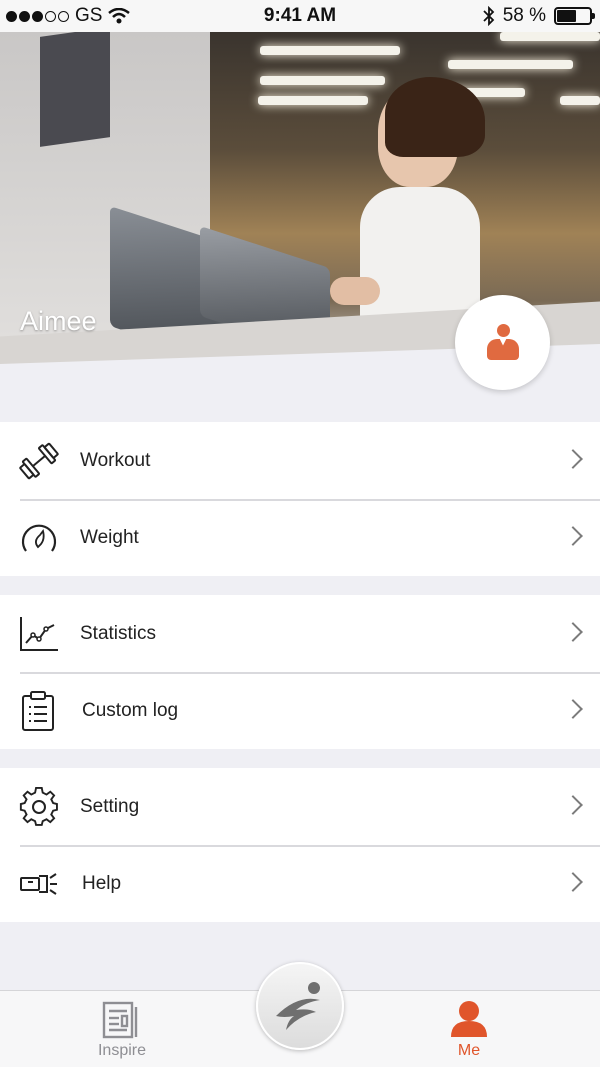  I want to click on menu-item-statistics: Statistics, so click(300, 633).